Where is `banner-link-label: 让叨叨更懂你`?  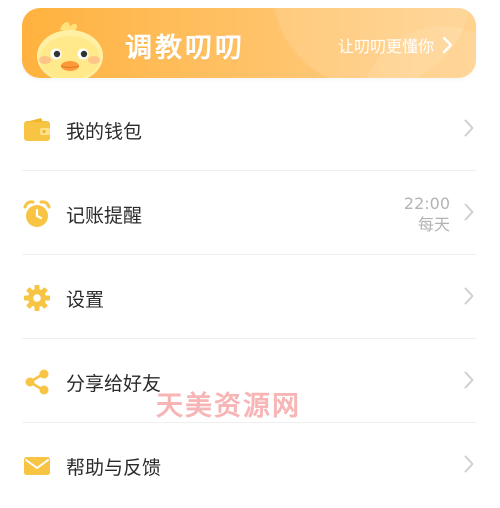
banner-link-label: 让叨叨更懂你 is located at coordinates (385, 46).